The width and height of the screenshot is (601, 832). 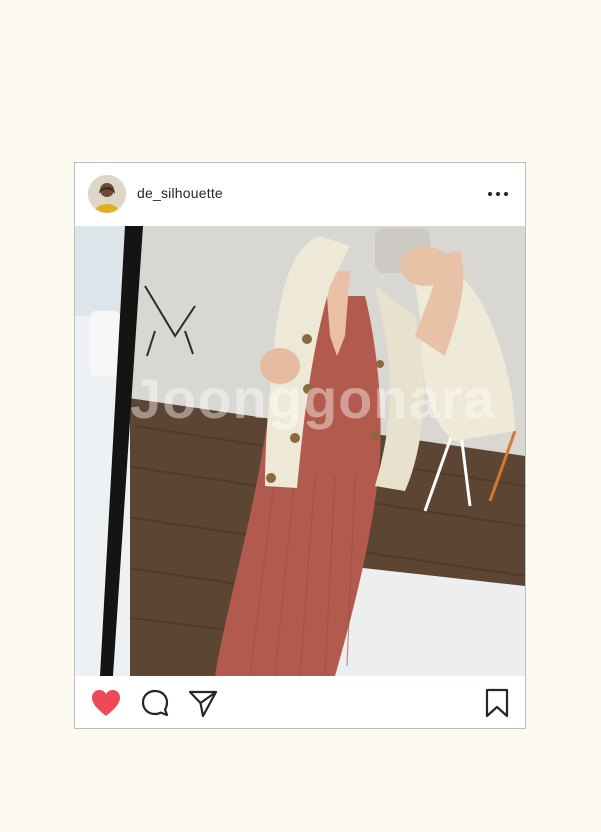 I want to click on avatar-image, so click(x=107, y=194).